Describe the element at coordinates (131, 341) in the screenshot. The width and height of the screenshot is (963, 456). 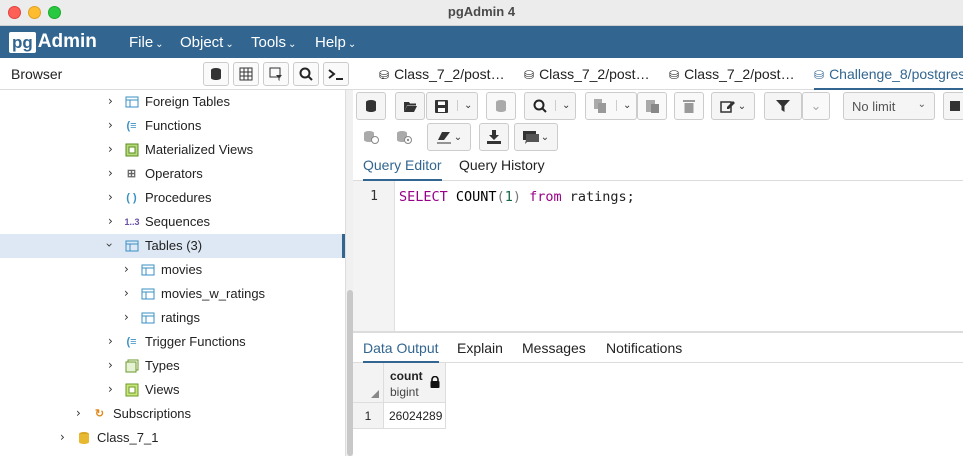
I see `trigger-function-icon: (≡` at that location.